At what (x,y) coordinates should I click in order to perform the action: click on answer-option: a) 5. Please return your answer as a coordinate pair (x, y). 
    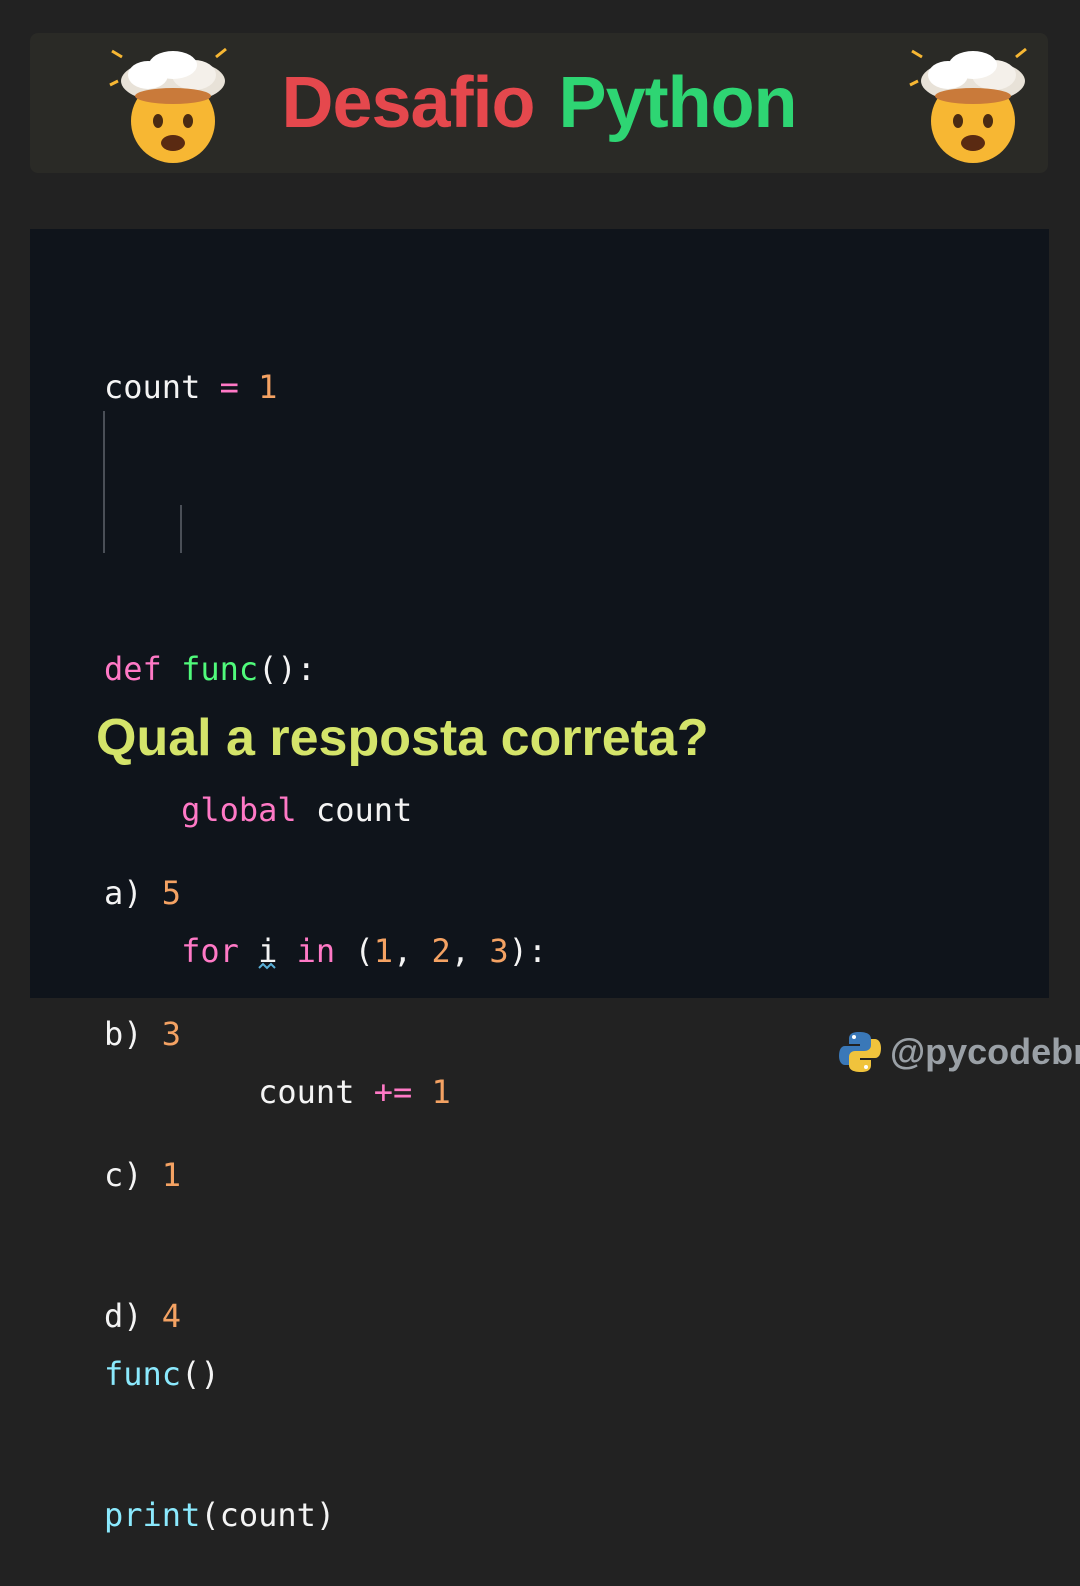
    Looking at the image, I should click on (142, 893).